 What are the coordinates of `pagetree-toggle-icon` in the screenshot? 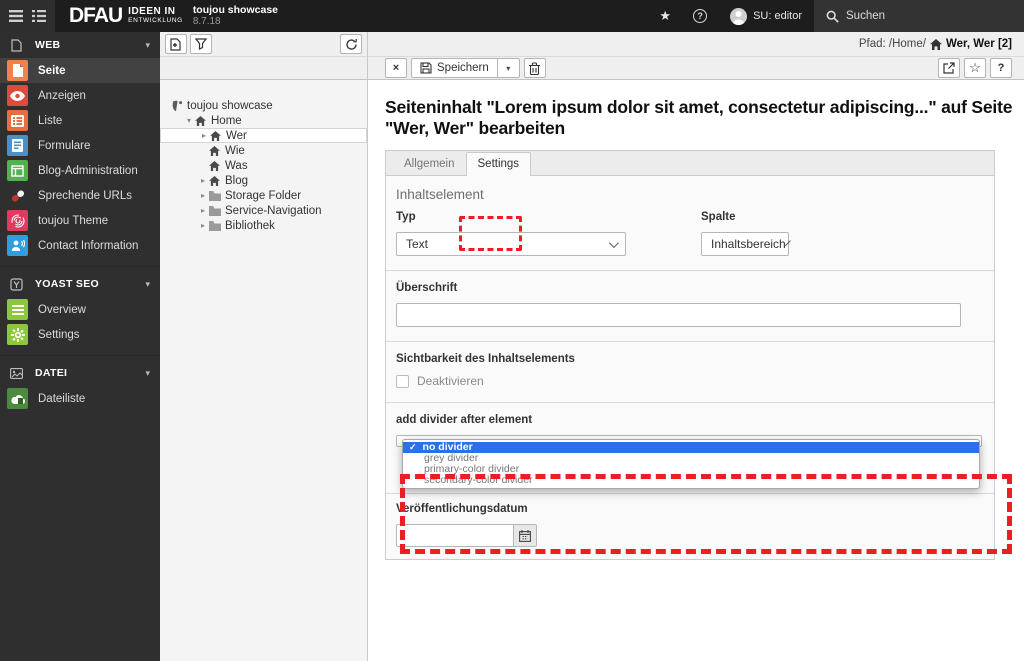 It's located at (39, 16).